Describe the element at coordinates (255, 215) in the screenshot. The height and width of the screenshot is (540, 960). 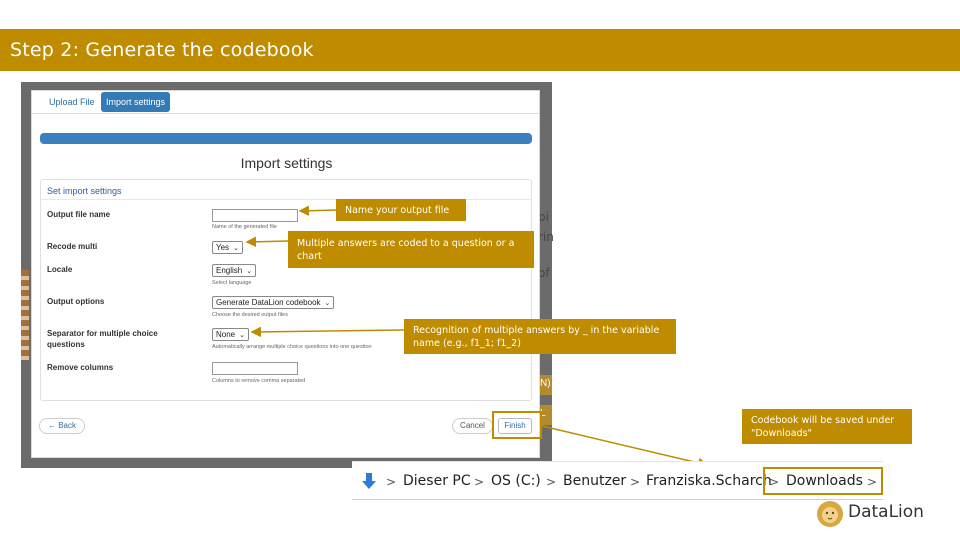
I see `output-file-name-input` at that location.